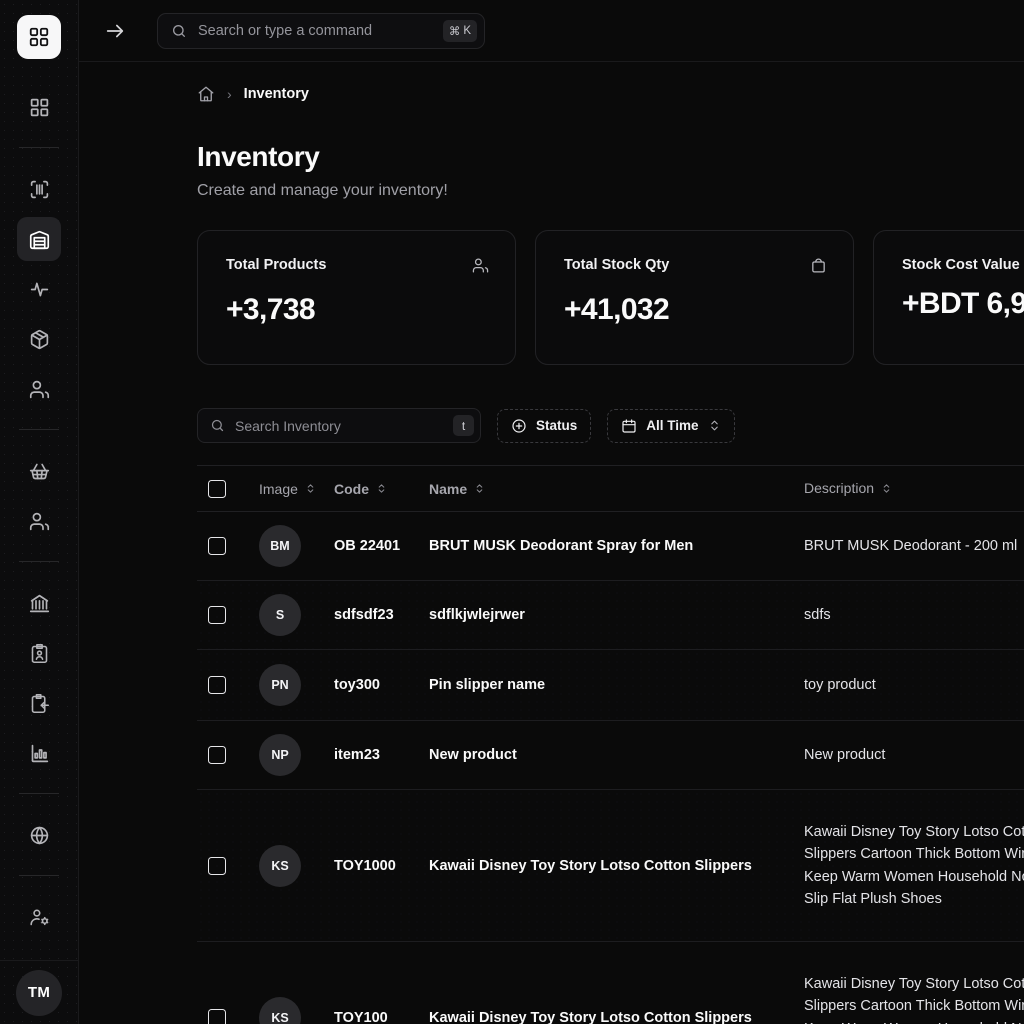 This screenshot has height=1024, width=1024. What do you see at coordinates (616, 489) in the screenshot?
I see `column-header-name: Name` at bounding box center [616, 489].